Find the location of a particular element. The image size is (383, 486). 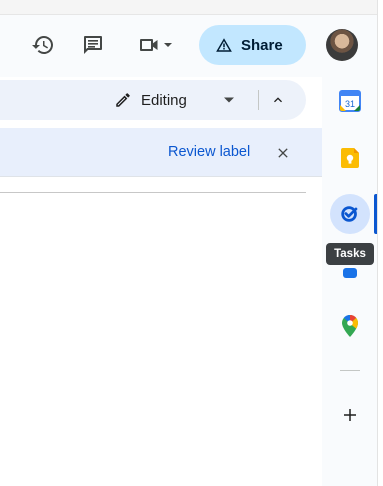

chevron-up-icon is located at coordinates (278, 100).